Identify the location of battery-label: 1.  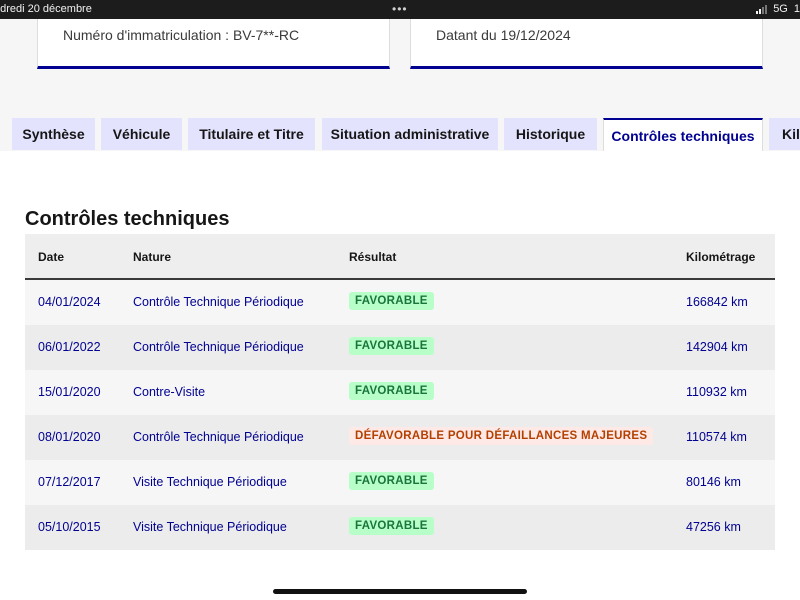
(796, 9).